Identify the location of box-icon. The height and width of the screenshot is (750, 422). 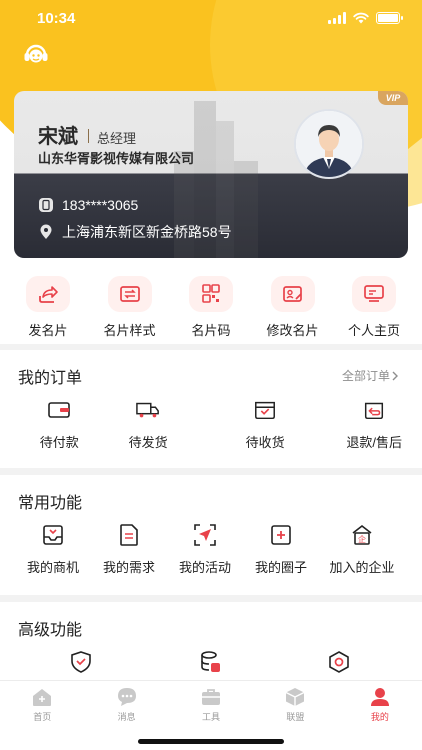
(265, 410).